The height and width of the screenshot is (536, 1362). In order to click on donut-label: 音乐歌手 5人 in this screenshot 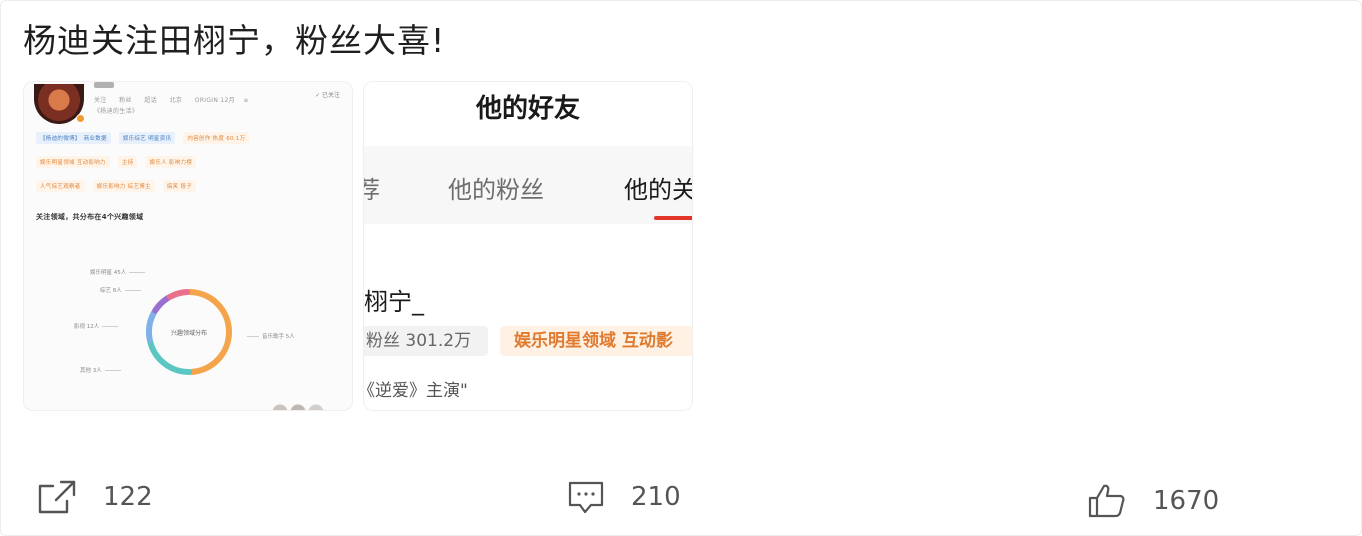, I will do `click(271, 337)`.